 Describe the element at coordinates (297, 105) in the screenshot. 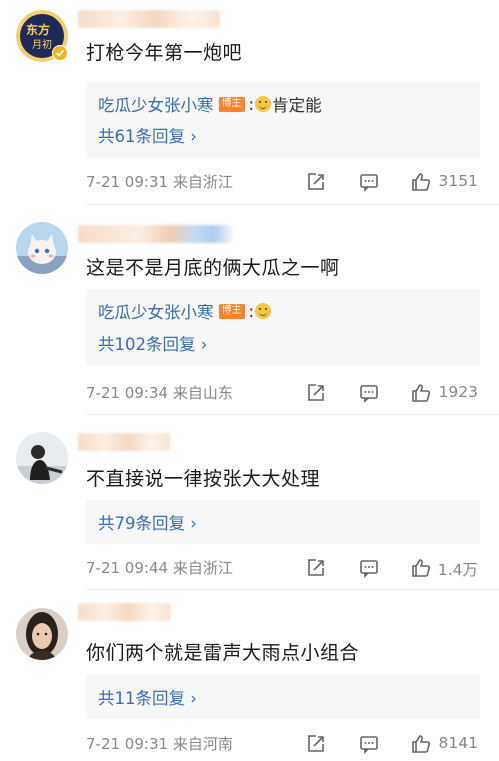

I see `reply-text: 肯定能` at that location.